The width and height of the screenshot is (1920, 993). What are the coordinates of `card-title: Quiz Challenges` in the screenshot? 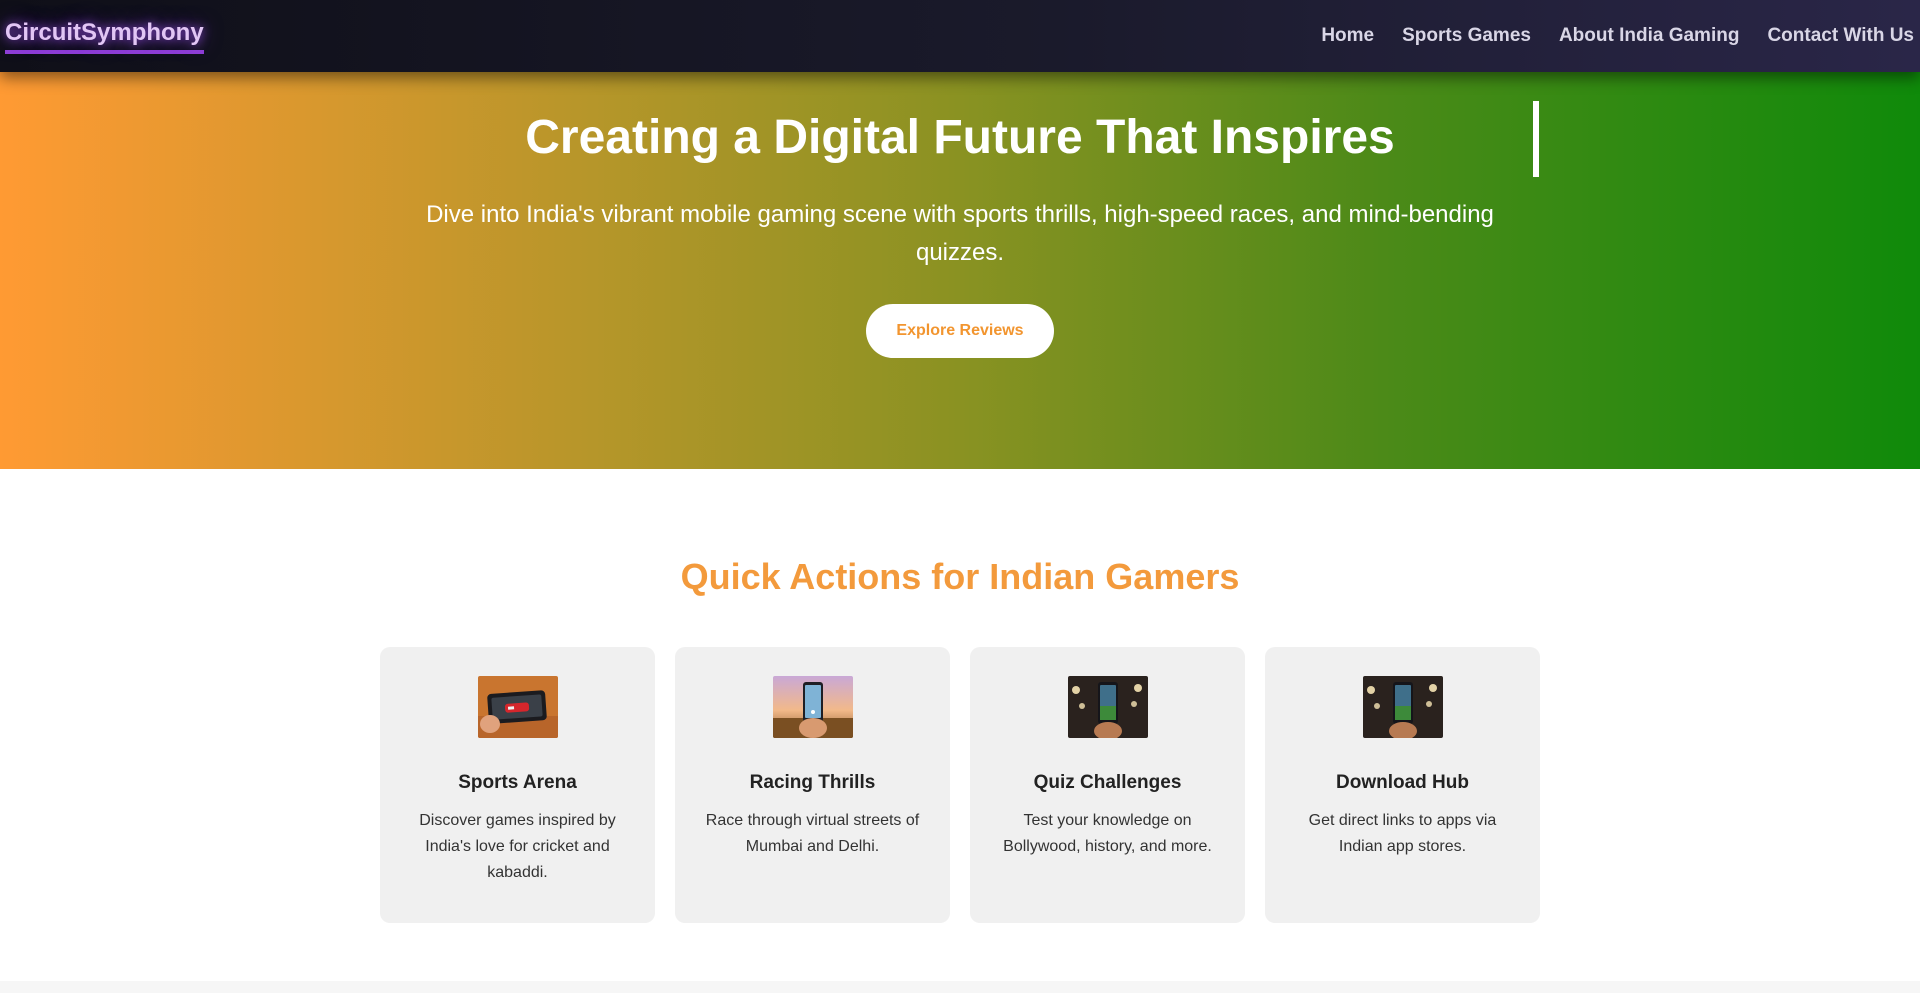 It's located at (1107, 782).